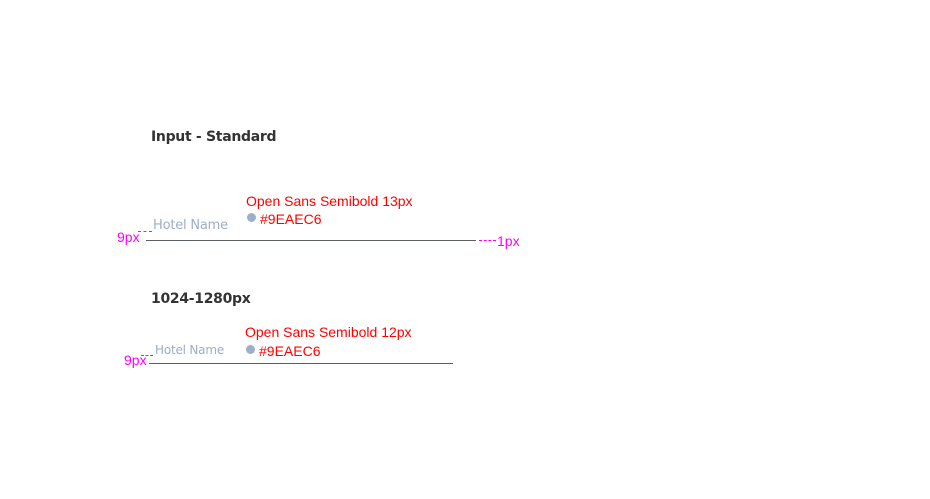  What do you see at coordinates (201, 299) in the screenshot?
I see `small-breakpoint-heading: 1024-1280px` at bounding box center [201, 299].